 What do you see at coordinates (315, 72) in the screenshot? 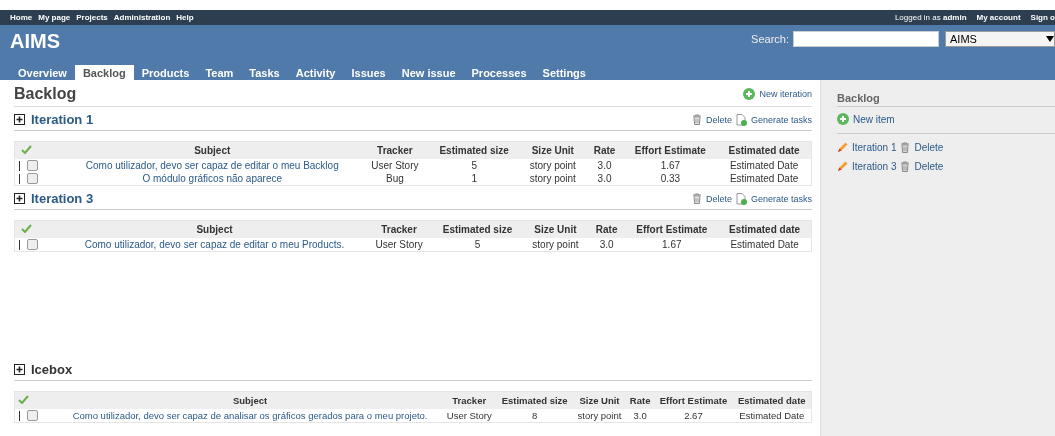
I see `nav-tab: Activity` at bounding box center [315, 72].